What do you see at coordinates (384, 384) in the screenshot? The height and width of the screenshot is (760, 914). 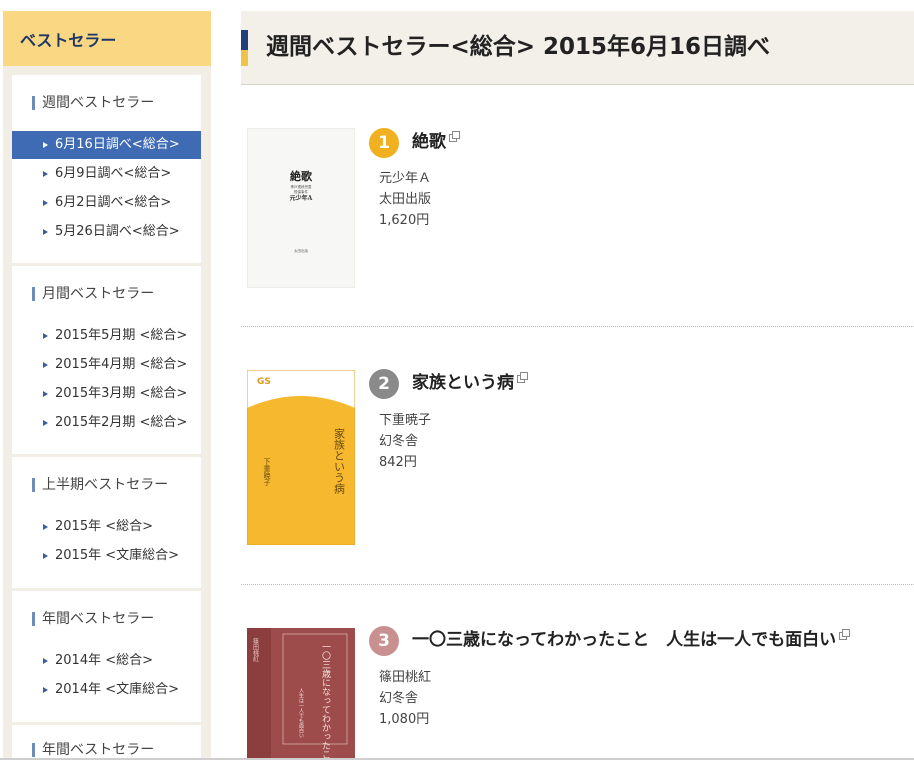 I see `rank-badge: 2` at bounding box center [384, 384].